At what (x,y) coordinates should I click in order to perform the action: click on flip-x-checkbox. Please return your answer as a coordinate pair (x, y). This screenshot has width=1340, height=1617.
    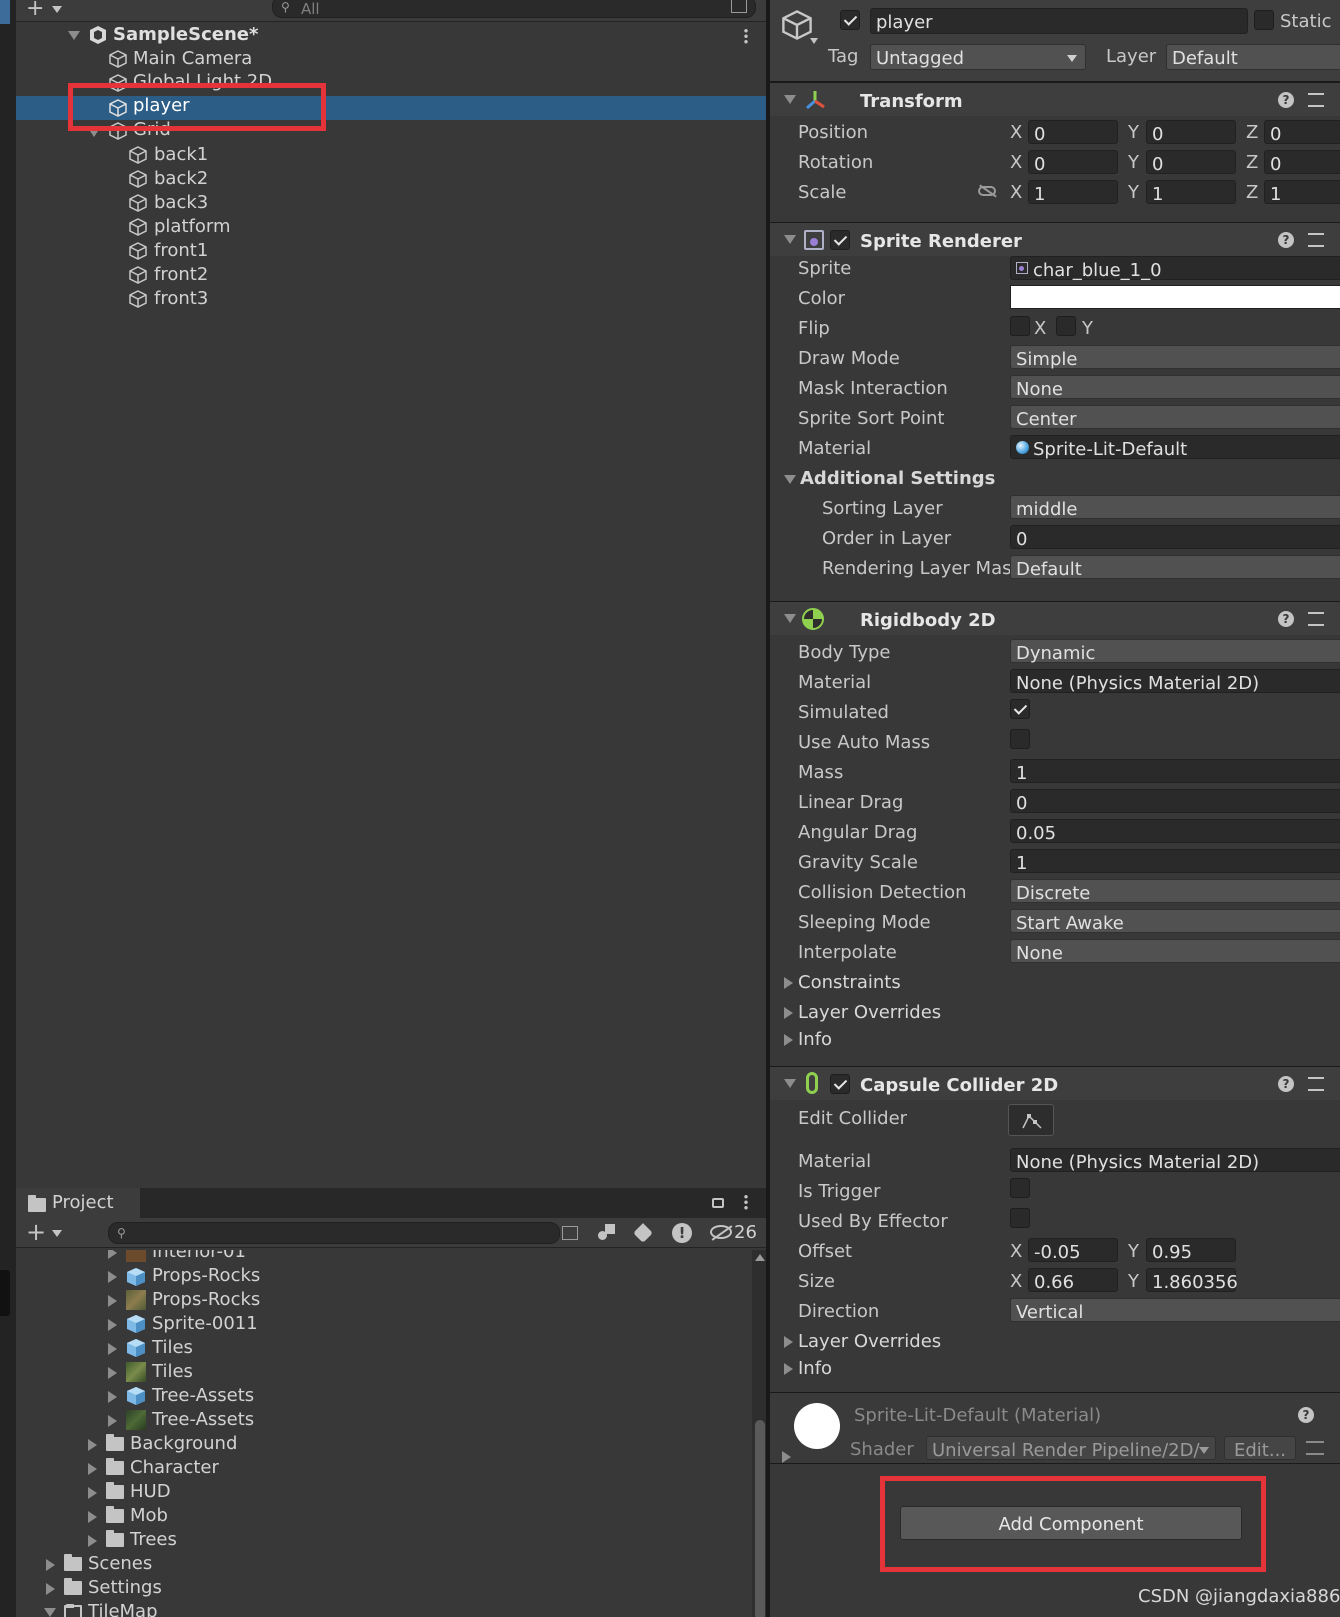
    Looking at the image, I should click on (1020, 326).